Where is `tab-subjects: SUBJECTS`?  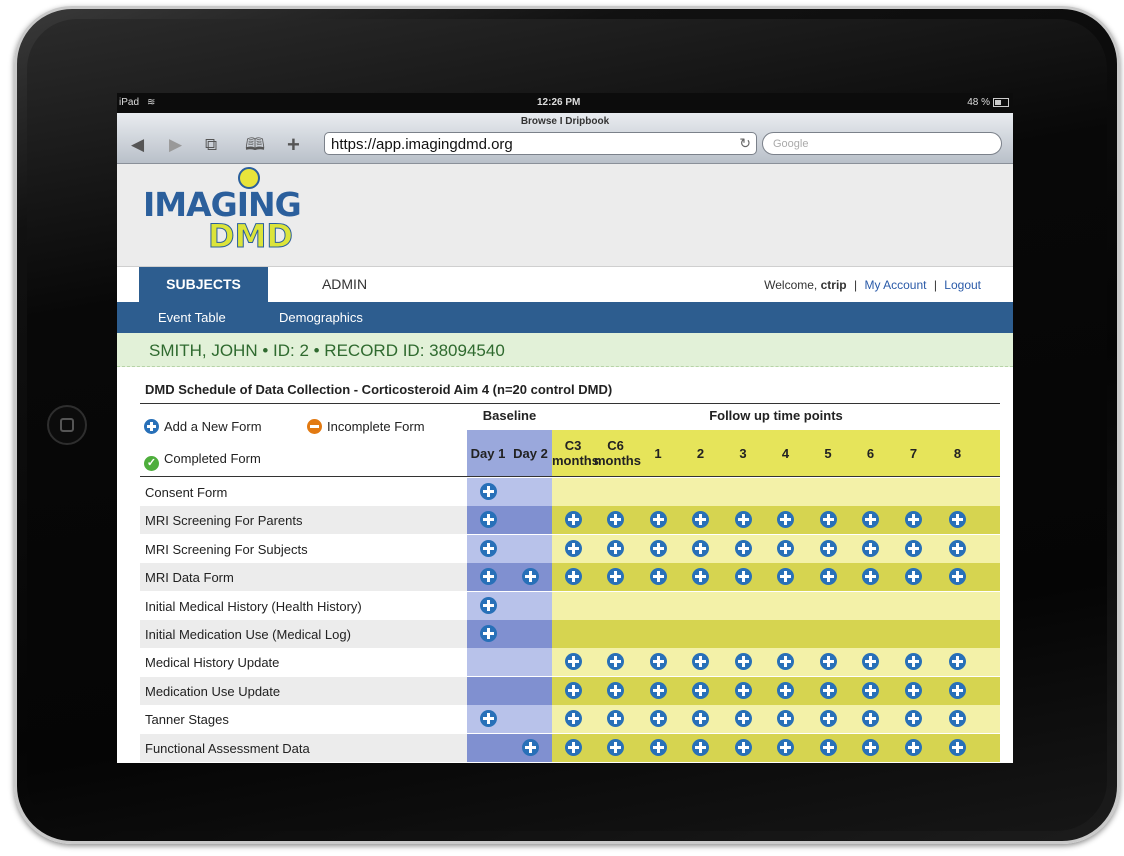 tab-subjects: SUBJECTS is located at coordinates (203, 284).